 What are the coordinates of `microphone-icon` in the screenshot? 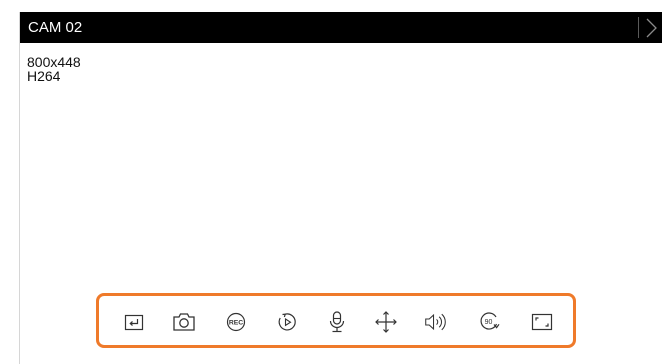 It's located at (337, 322).